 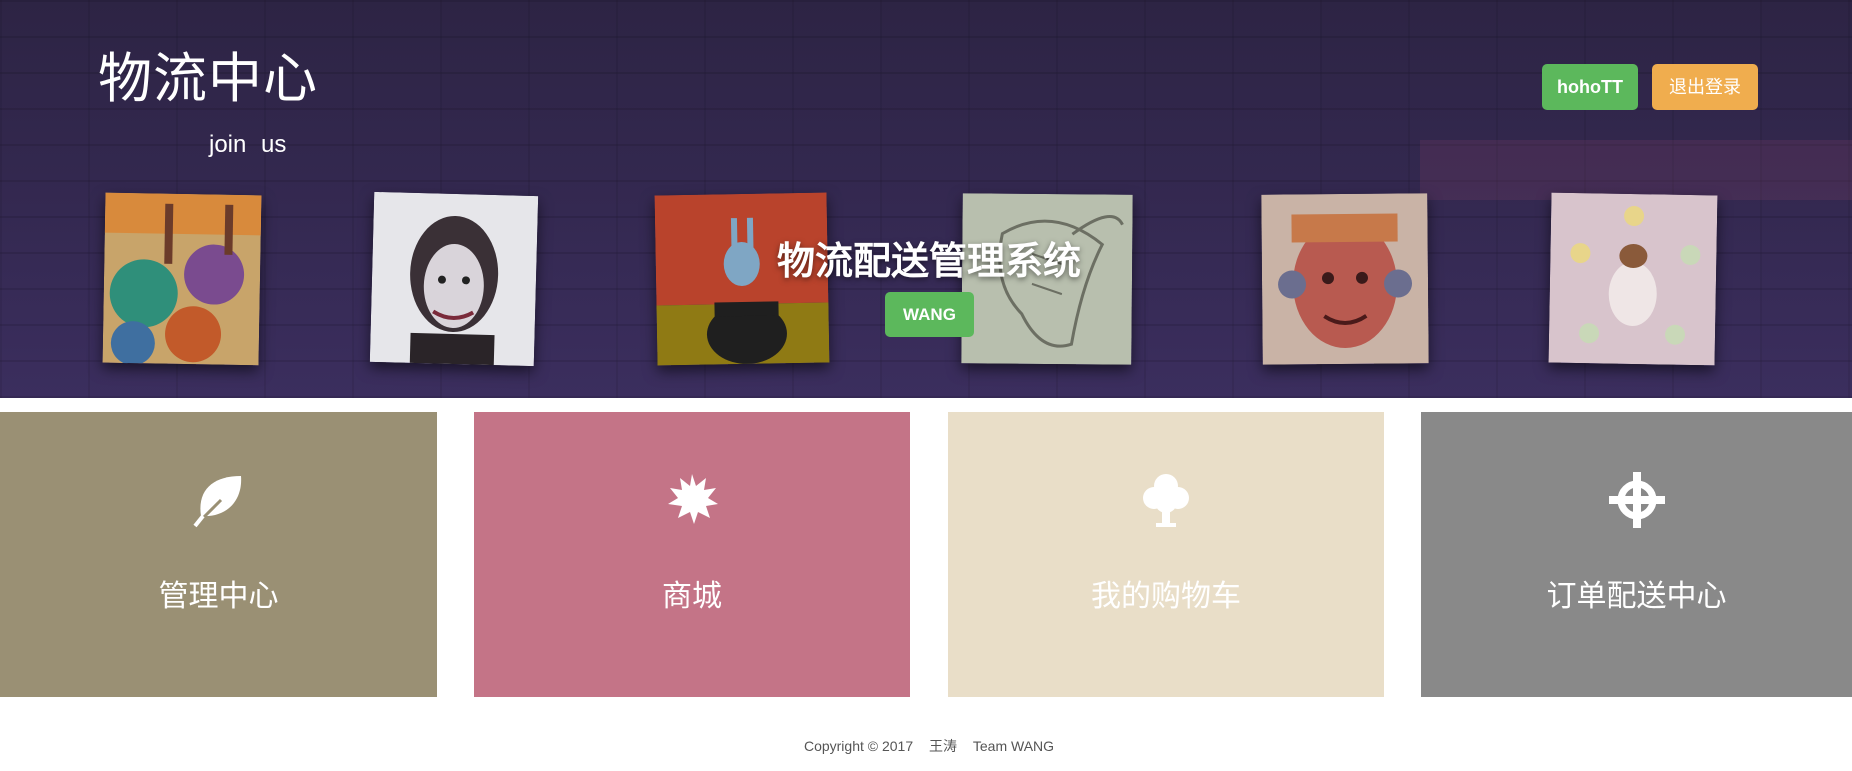 What do you see at coordinates (248, 144) in the screenshot?
I see `tagline: join us` at bounding box center [248, 144].